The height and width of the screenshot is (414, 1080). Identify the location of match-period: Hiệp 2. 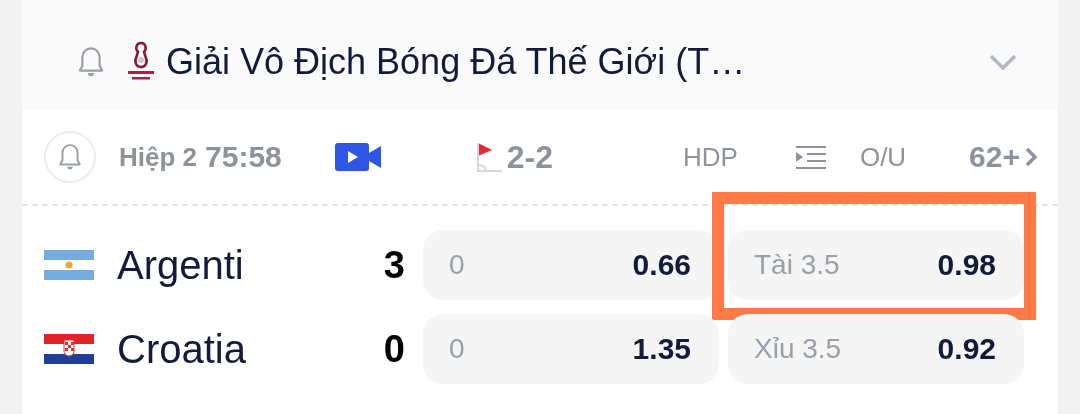
(158, 157).